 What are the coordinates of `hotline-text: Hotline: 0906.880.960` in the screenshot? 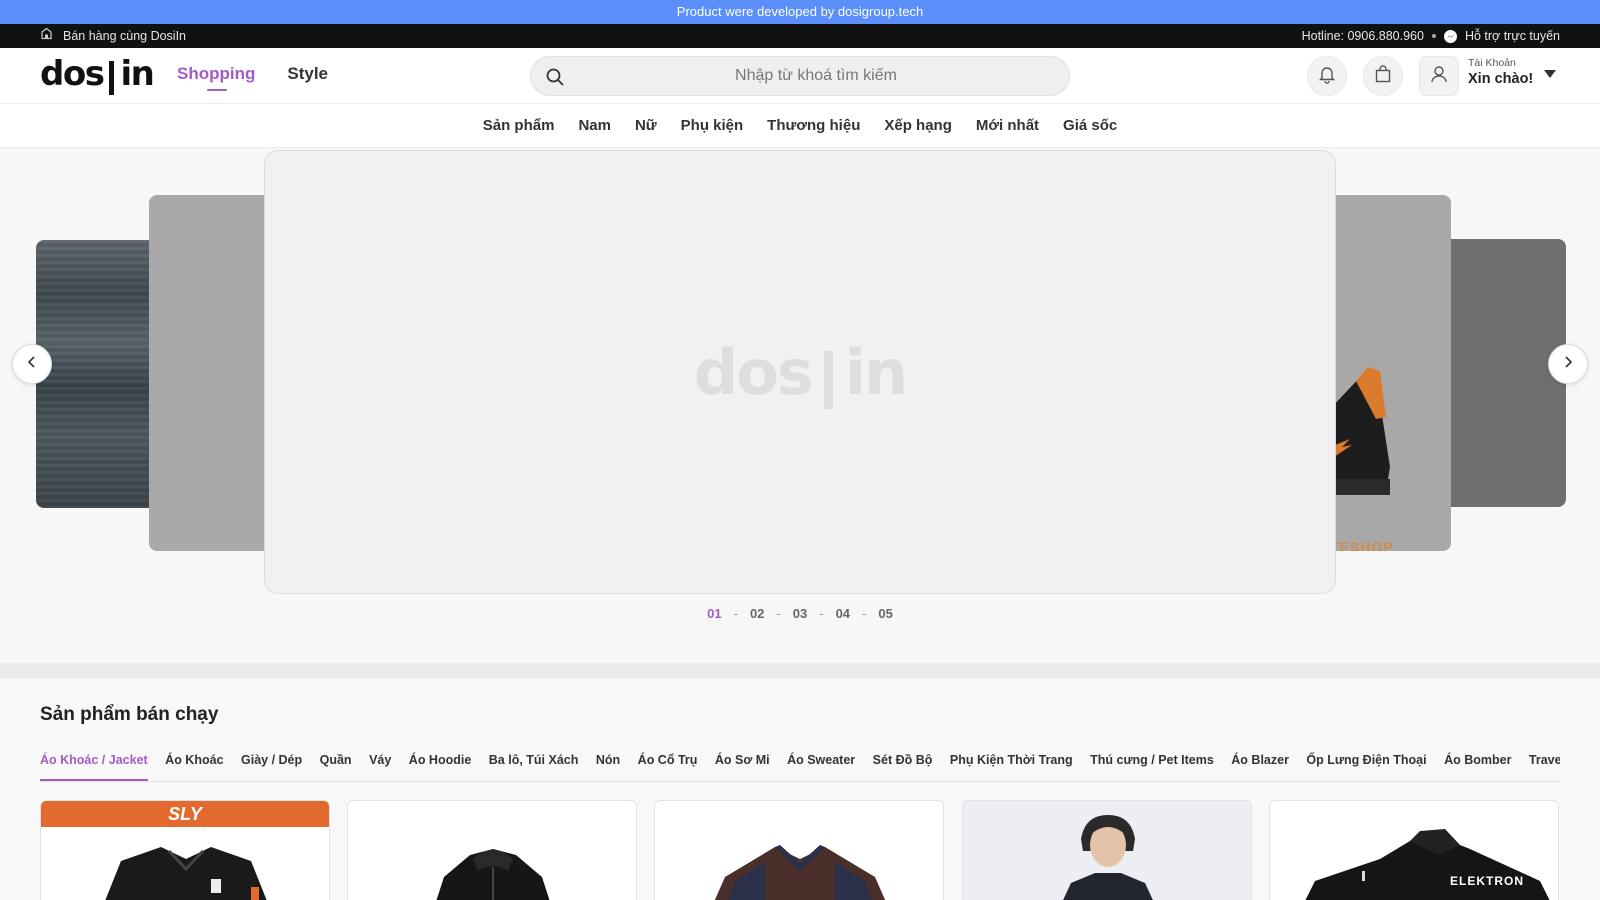 It's located at (1362, 36).